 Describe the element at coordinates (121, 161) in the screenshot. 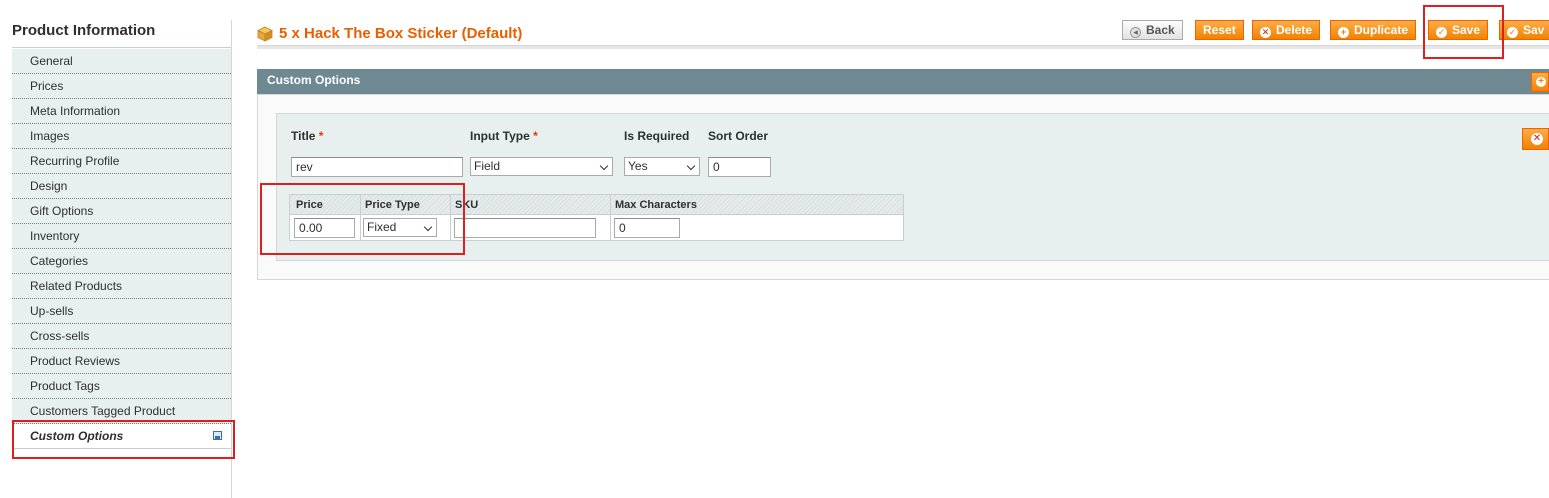

I see `sidebar-item-recurring-profile: Recurring Profile` at that location.